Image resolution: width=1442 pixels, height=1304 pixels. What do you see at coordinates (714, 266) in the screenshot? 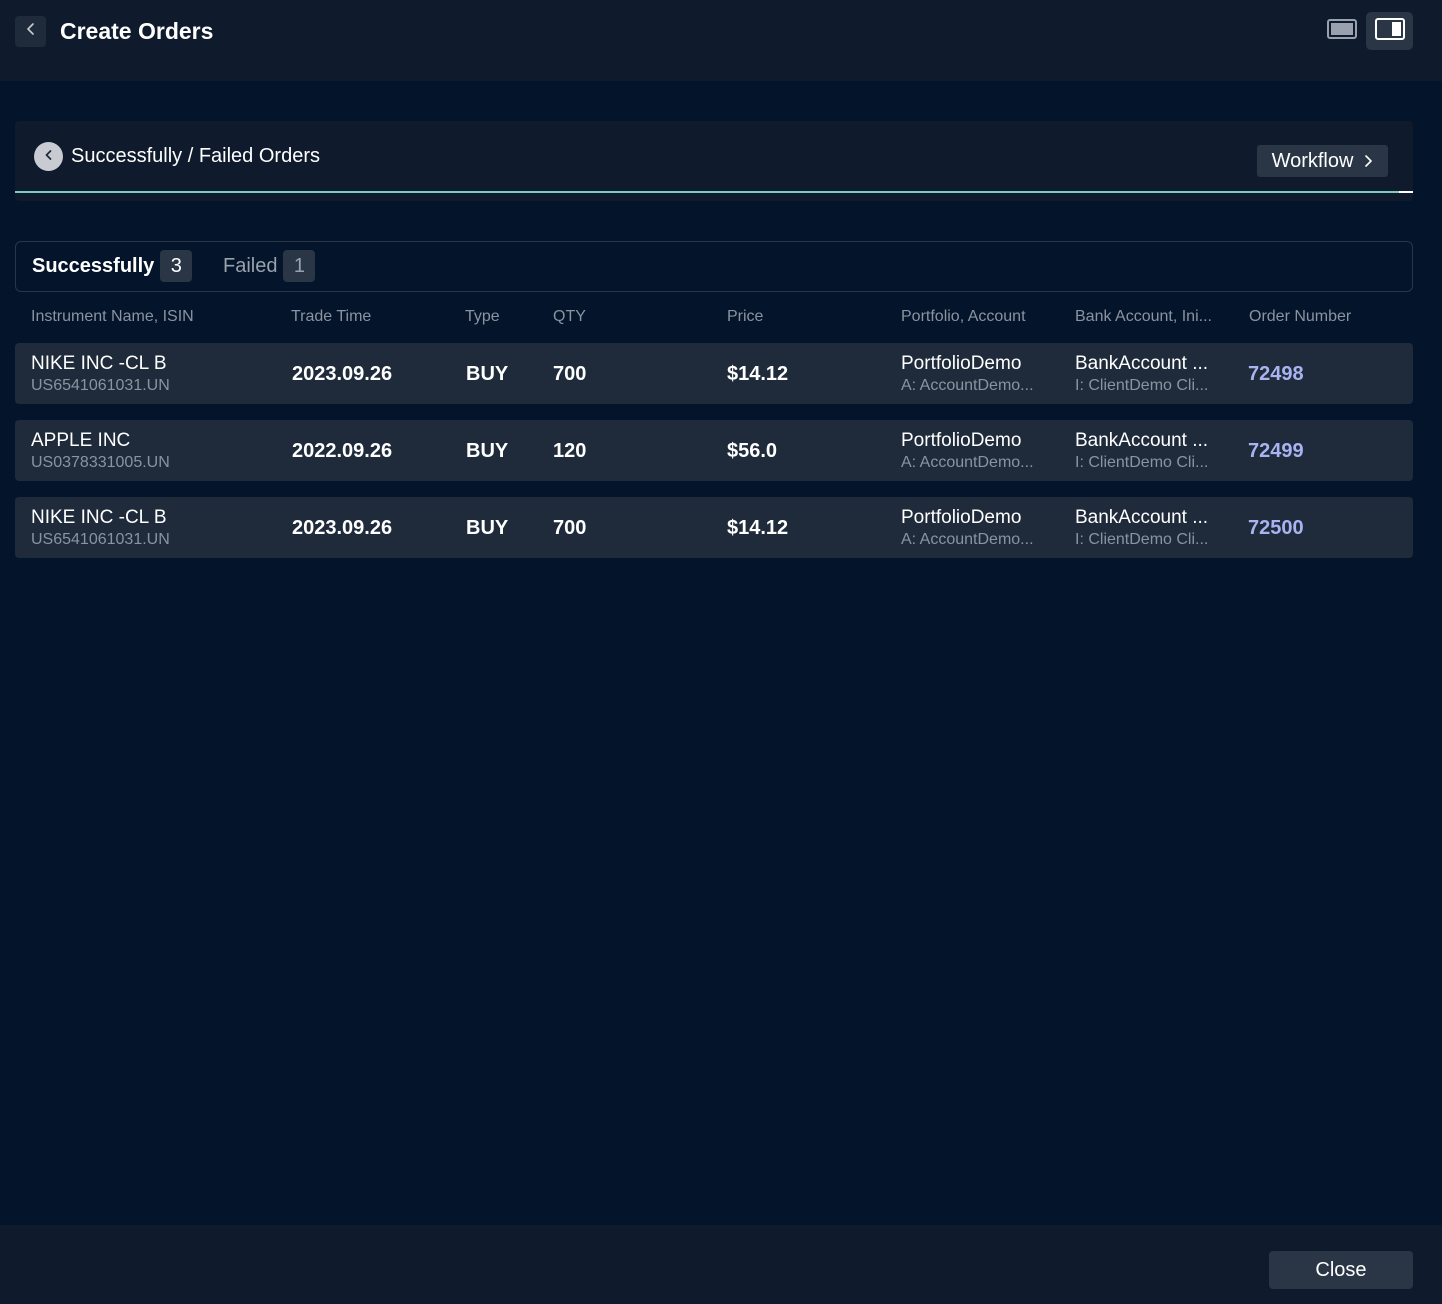
I see `tab-bar: Successfully 3 Failed 1` at bounding box center [714, 266].